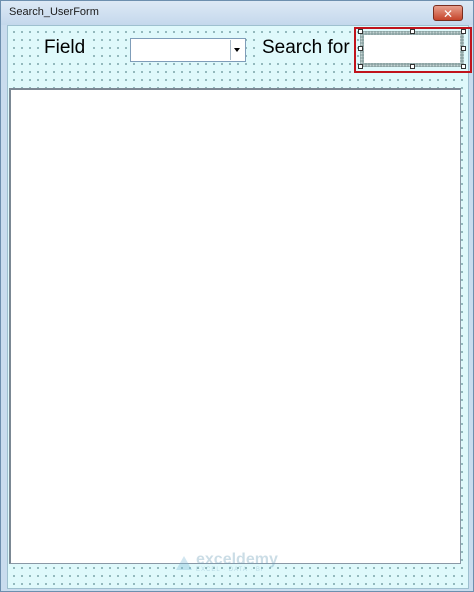 Image resolution: width=474 pixels, height=592 pixels. Describe the element at coordinates (360, 66) in the screenshot. I see `resize-handle-bottom-left` at that location.